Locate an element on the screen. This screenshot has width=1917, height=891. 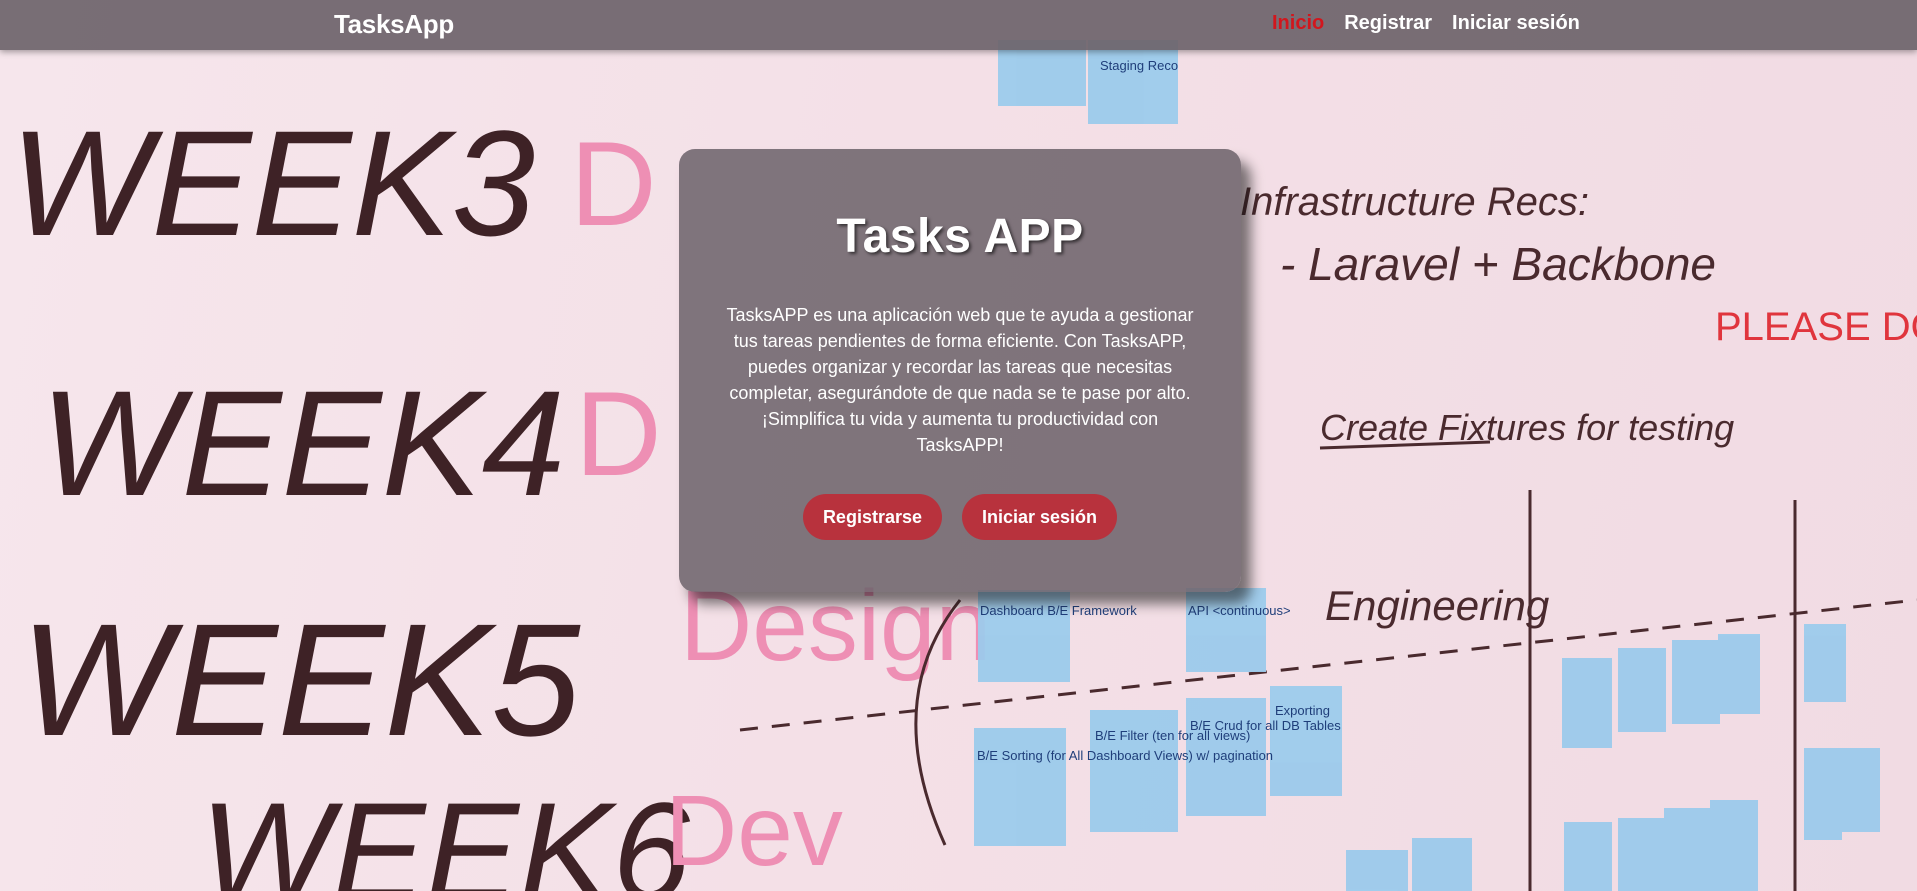
top-navbar: TasksApp Inicio Registrar Iniciar sesión is located at coordinates (958, 25).